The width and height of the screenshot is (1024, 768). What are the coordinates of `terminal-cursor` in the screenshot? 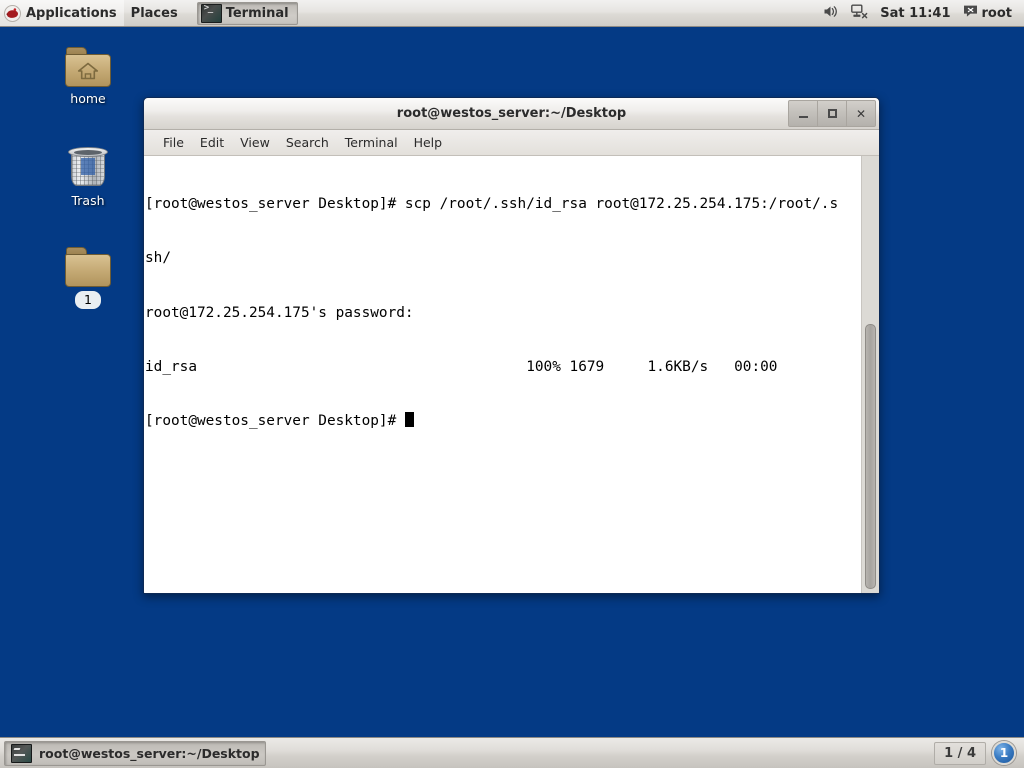 It's located at (409, 420).